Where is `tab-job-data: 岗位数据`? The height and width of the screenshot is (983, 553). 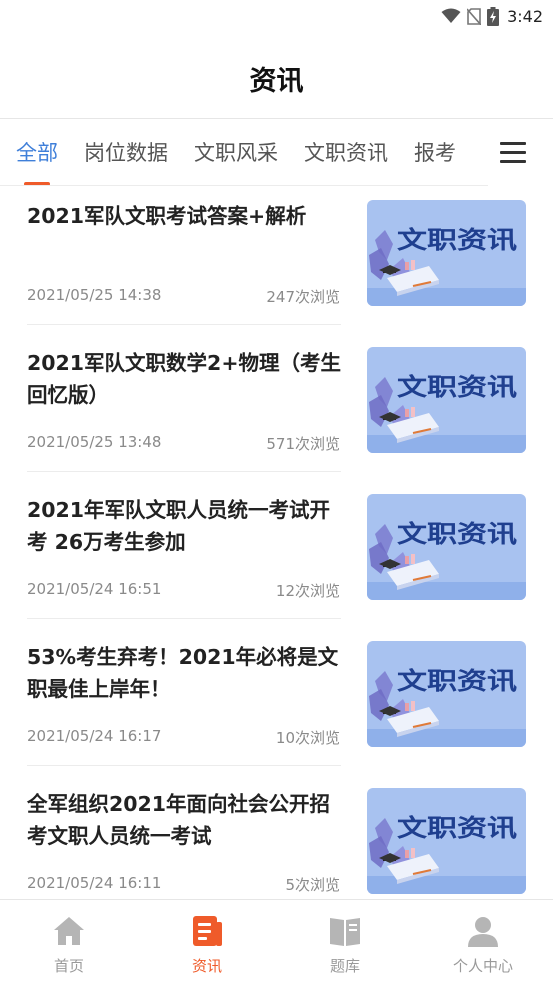 tab-job-data: 岗位数据 is located at coordinates (126, 153).